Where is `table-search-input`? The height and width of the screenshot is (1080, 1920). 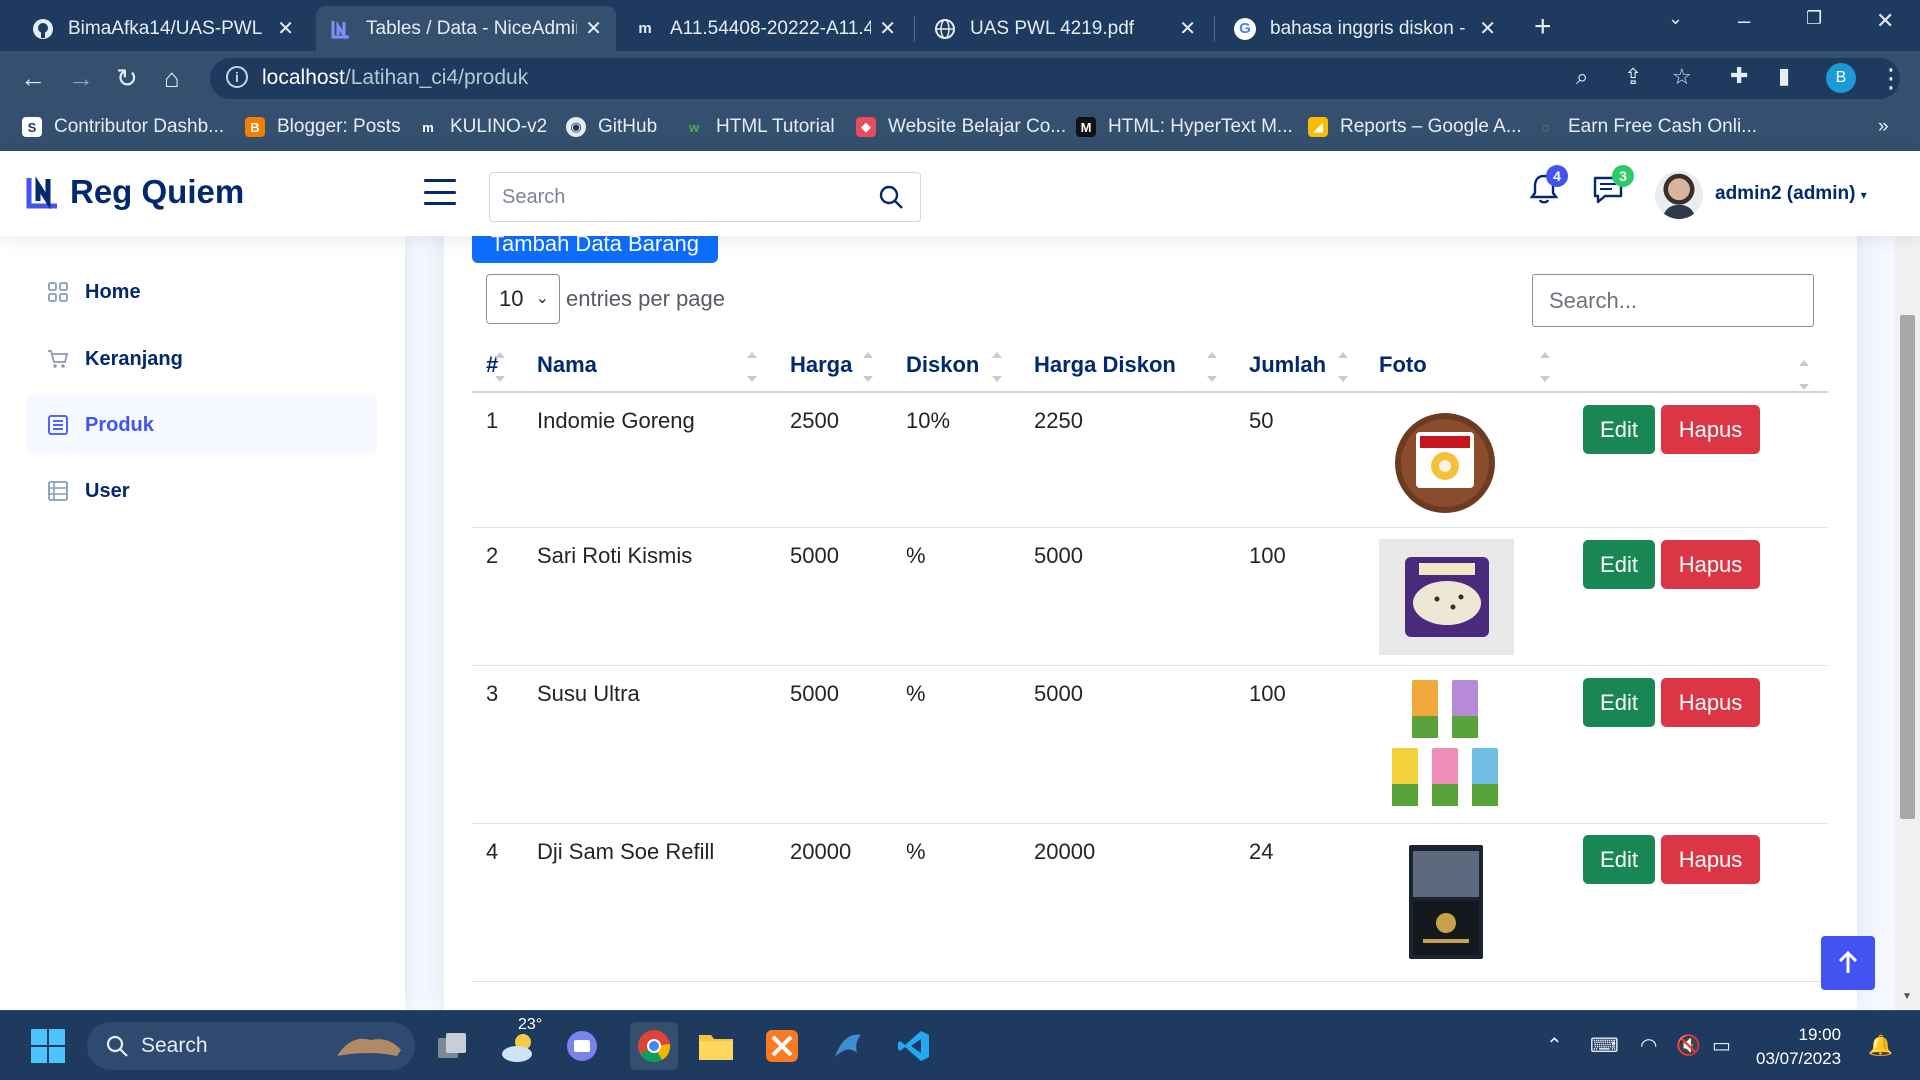 table-search-input is located at coordinates (1673, 300).